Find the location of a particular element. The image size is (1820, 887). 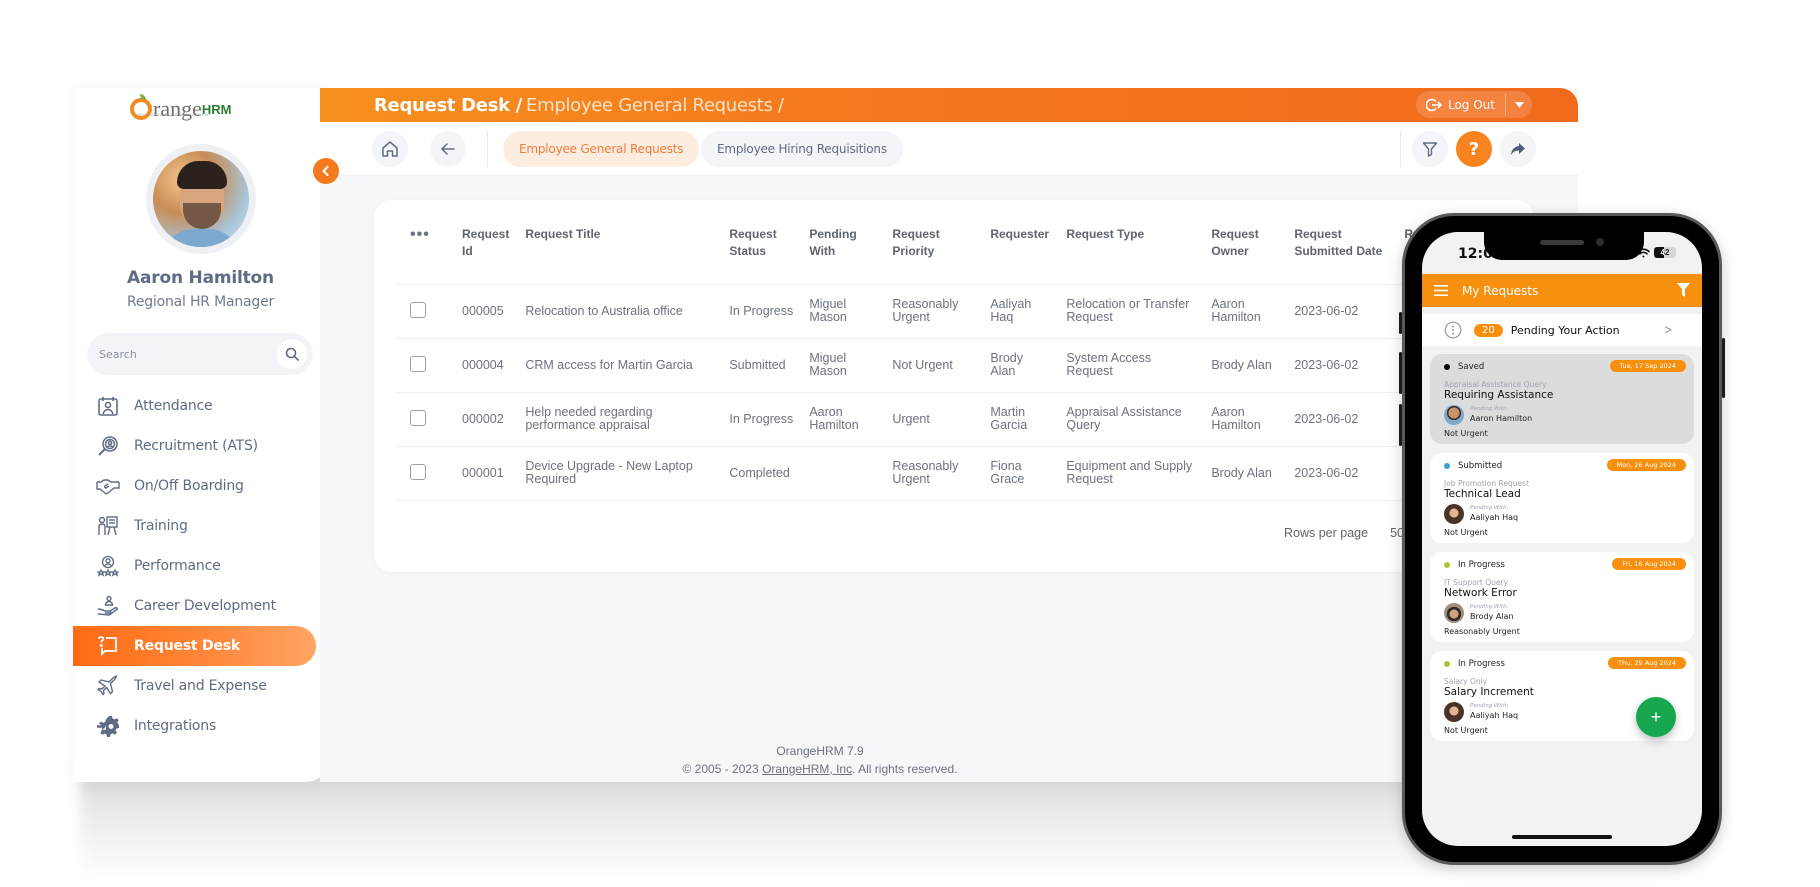

card-title: Salary Increment is located at coordinates (1489, 692).